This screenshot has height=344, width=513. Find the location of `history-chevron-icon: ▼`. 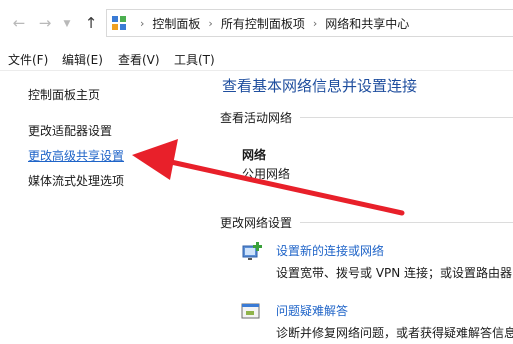

history-chevron-icon: ▼ is located at coordinates (67, 24).